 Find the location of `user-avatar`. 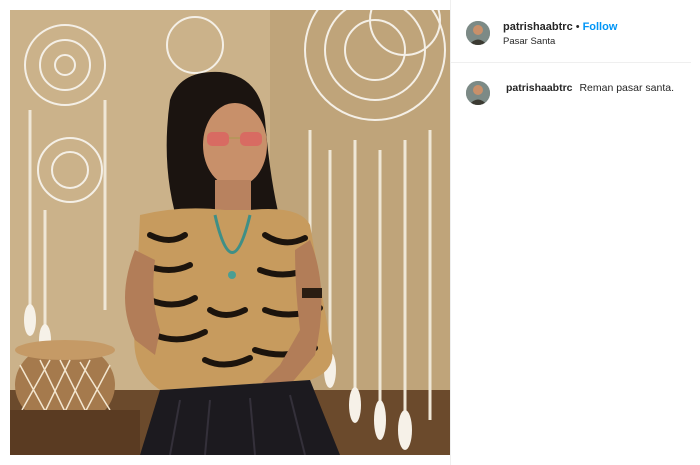

user-avatar is located at coordinates (478, 33).